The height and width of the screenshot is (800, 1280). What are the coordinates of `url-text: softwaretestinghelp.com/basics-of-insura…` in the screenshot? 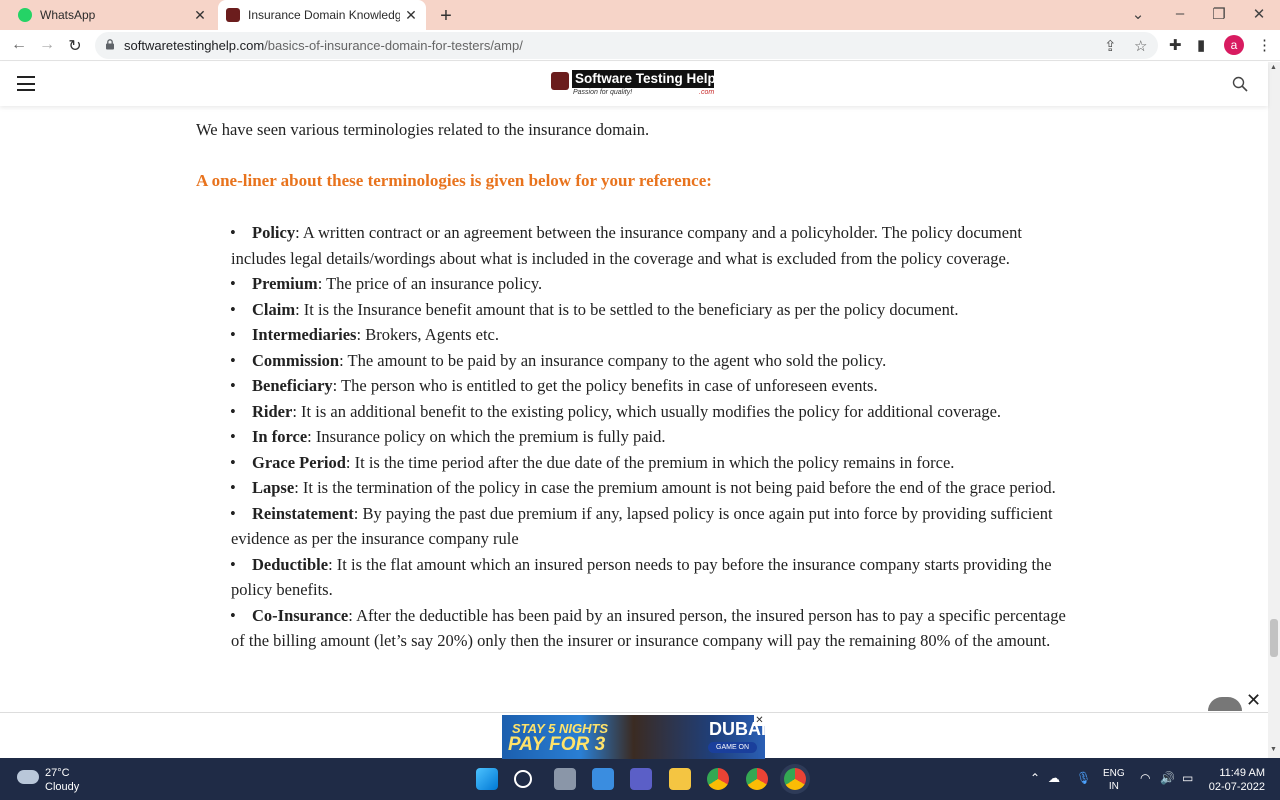 It's located at (323, 45).